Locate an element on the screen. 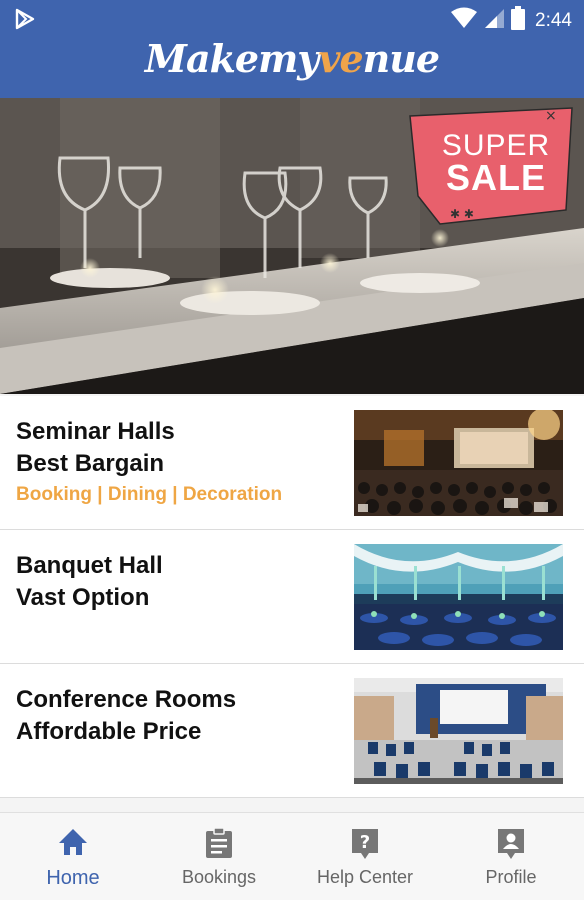 This screenshot has height=900, width=584. signal-icon is located at coordinates (494, 20).